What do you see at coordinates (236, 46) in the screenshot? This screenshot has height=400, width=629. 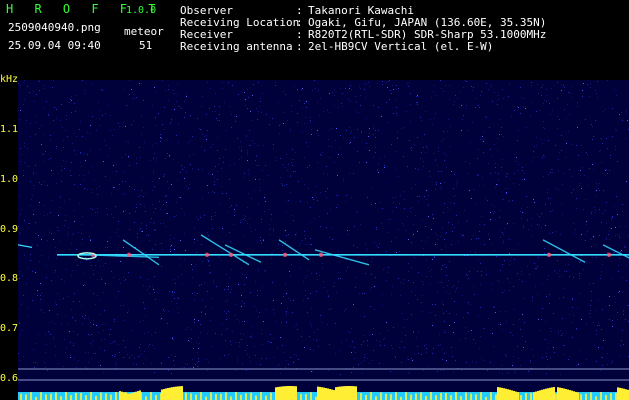 I see `info-label: Receiving antenna` at bounding box center [236, 46].